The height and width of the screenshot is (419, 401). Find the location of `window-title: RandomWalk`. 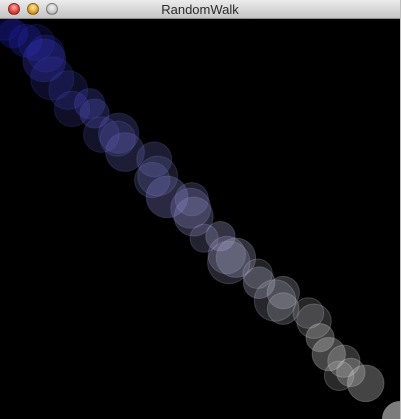

window-title: RandomWalk is located at coordinates (200, 9).